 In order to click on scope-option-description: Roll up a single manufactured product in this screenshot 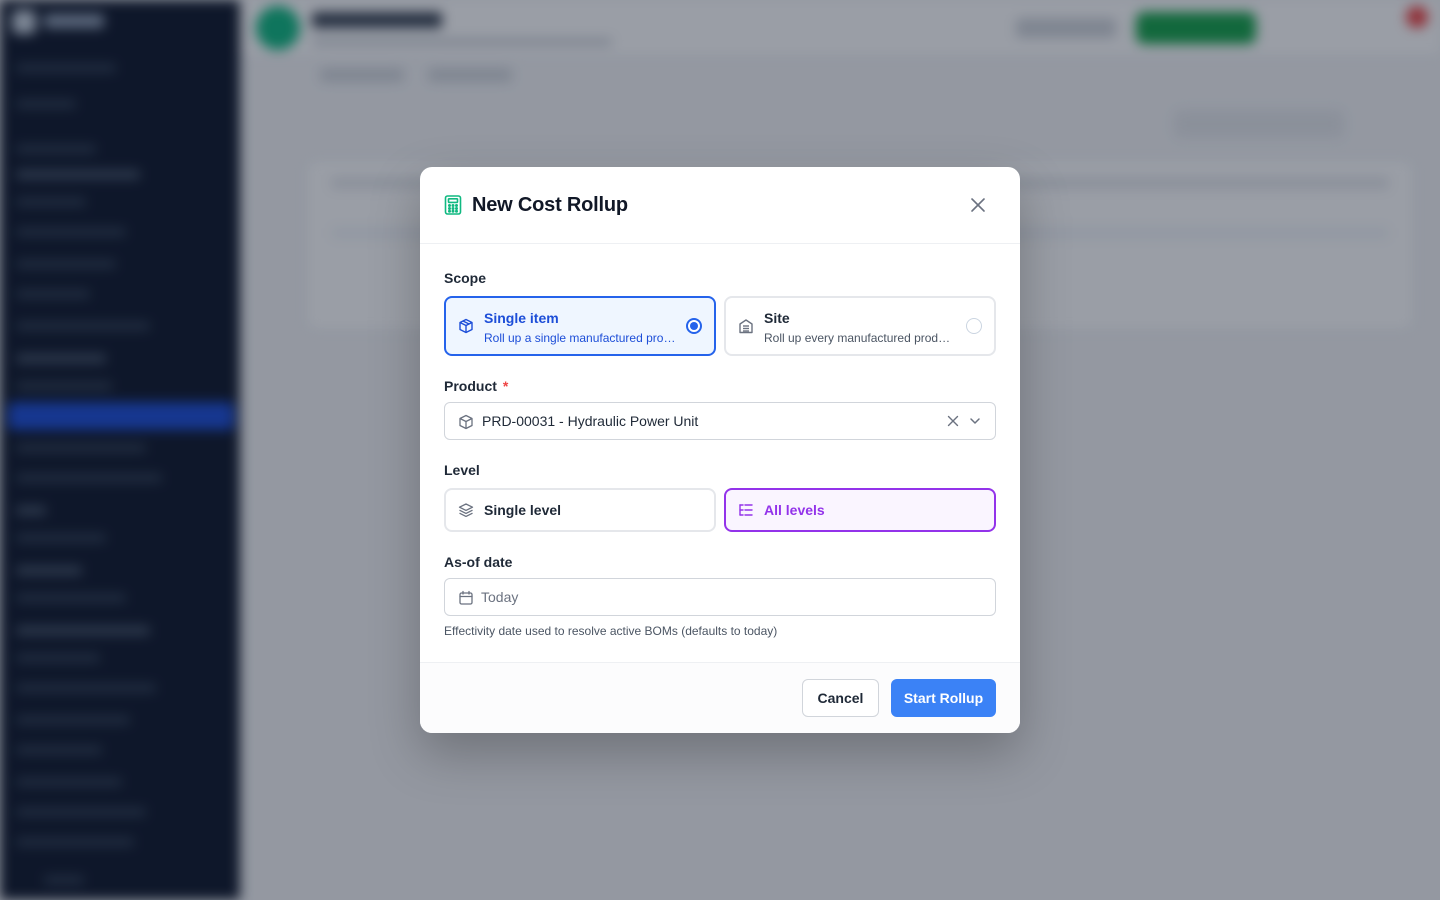, I will do `click(580, 338)`.